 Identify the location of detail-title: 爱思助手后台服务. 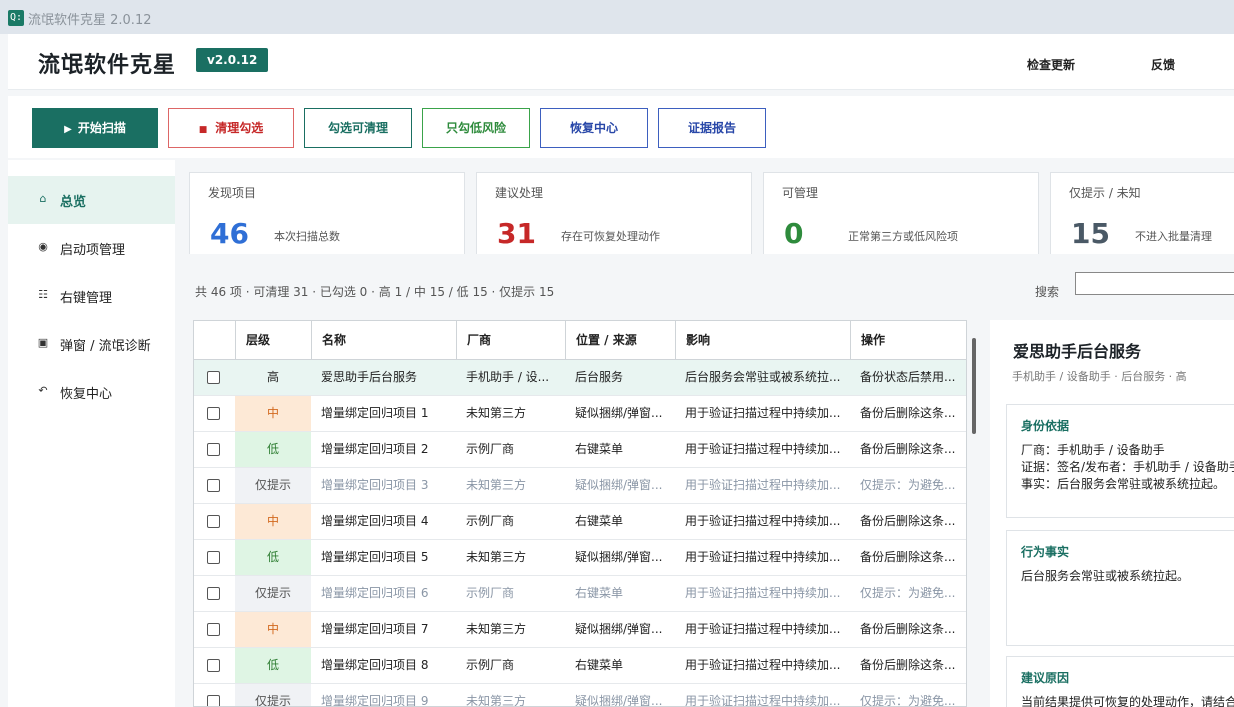
(1077, 351).